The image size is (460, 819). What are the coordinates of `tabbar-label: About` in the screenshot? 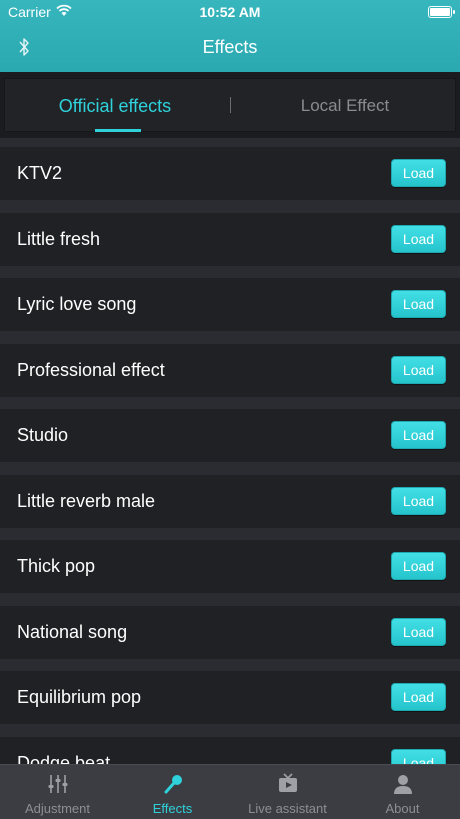 It's located at (402, 808).